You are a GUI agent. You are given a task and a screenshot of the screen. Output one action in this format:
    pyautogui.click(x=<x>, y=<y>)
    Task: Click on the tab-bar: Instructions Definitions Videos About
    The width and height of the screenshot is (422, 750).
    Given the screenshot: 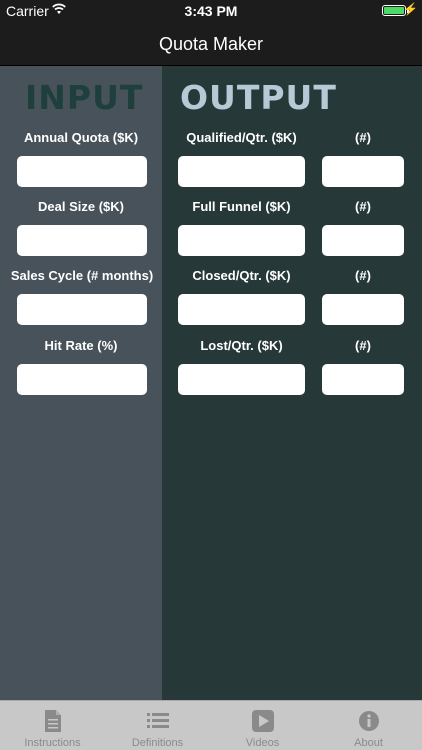 What is the action you would take?
    pyautogui.click(x=211, y=725)
    